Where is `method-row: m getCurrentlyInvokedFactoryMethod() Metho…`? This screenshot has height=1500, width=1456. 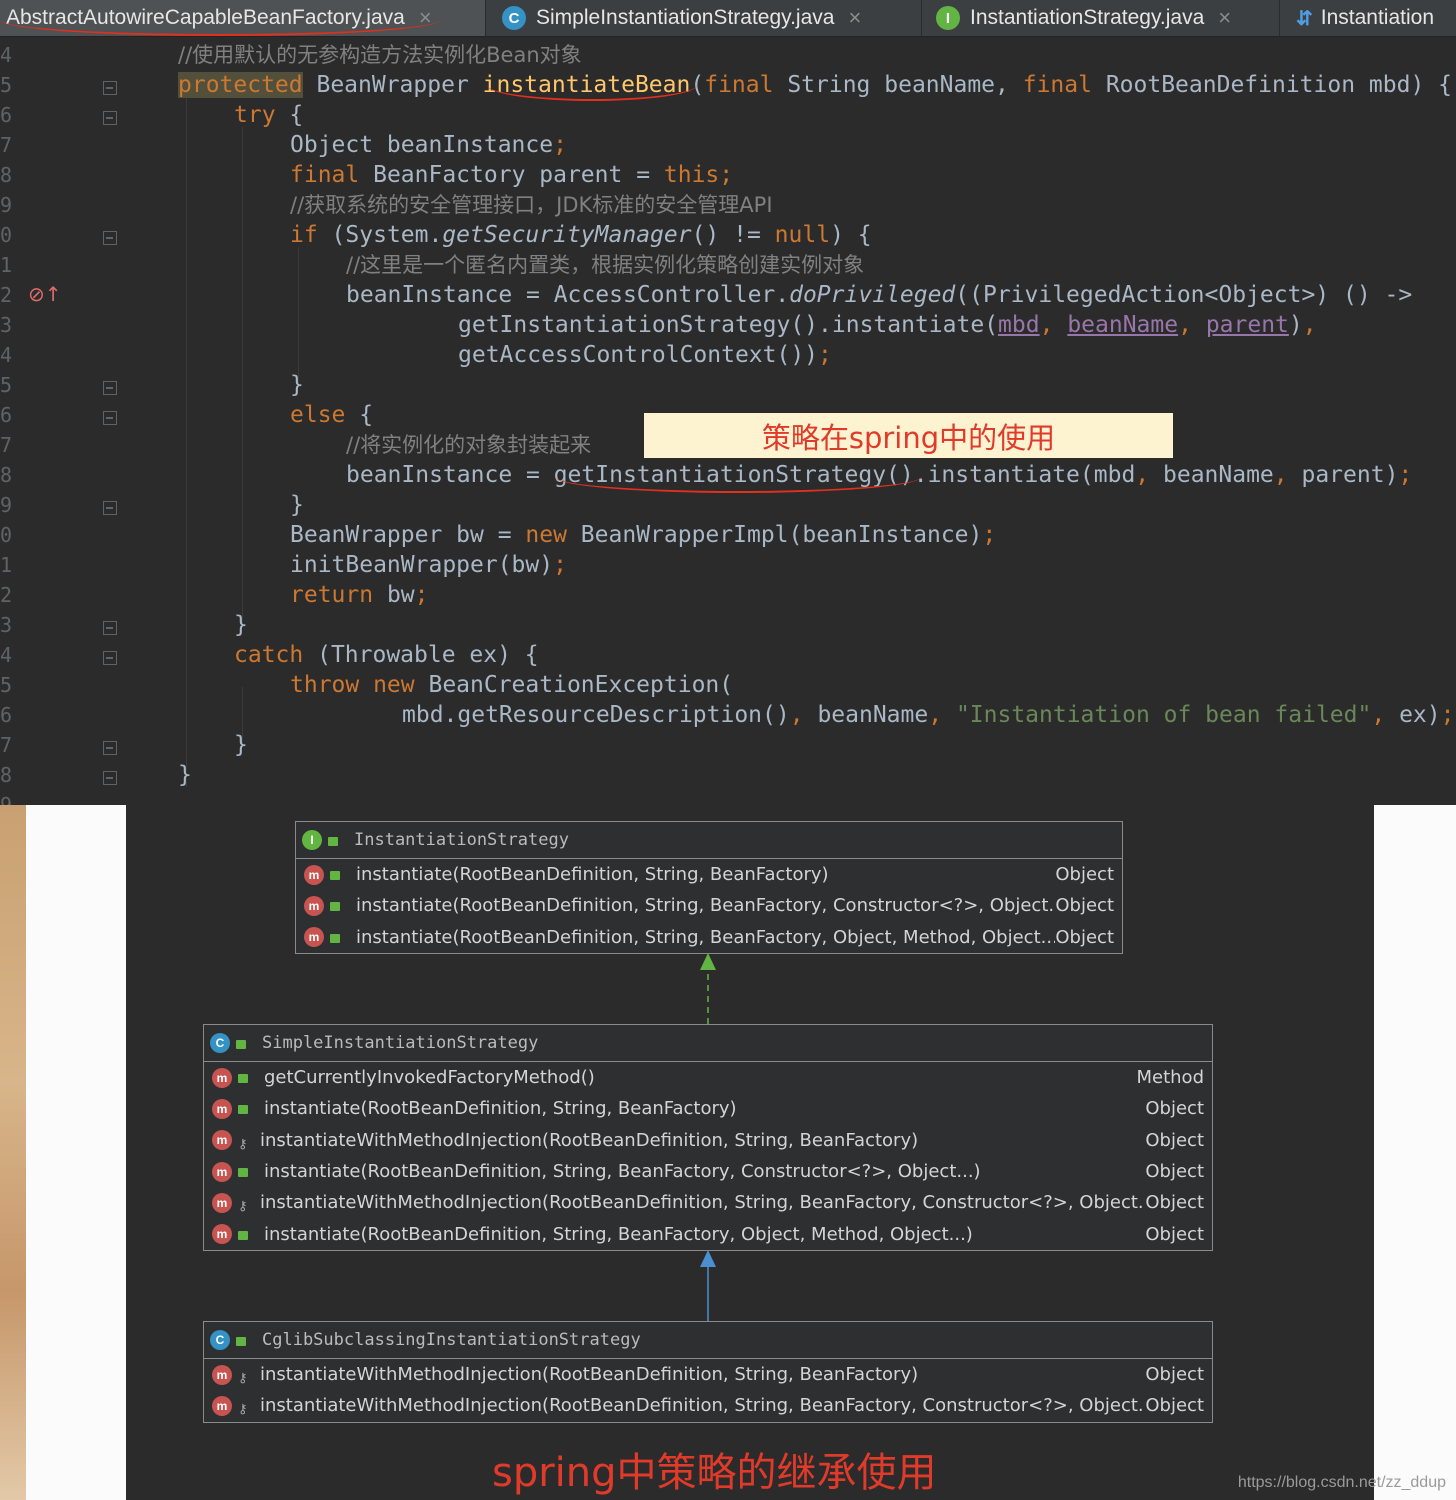 method-row: m getCurrentlyInvokedFactoryMethod() Metho… is located at coordinates (708, 1077).